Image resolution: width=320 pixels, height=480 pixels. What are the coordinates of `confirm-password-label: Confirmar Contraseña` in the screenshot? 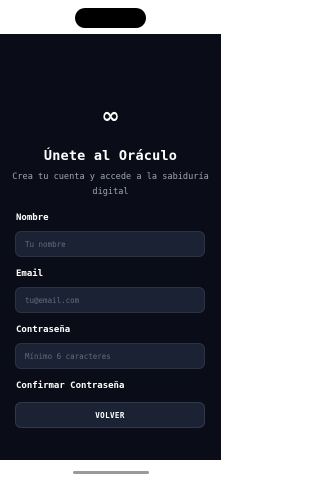 It's located at (70, 386).